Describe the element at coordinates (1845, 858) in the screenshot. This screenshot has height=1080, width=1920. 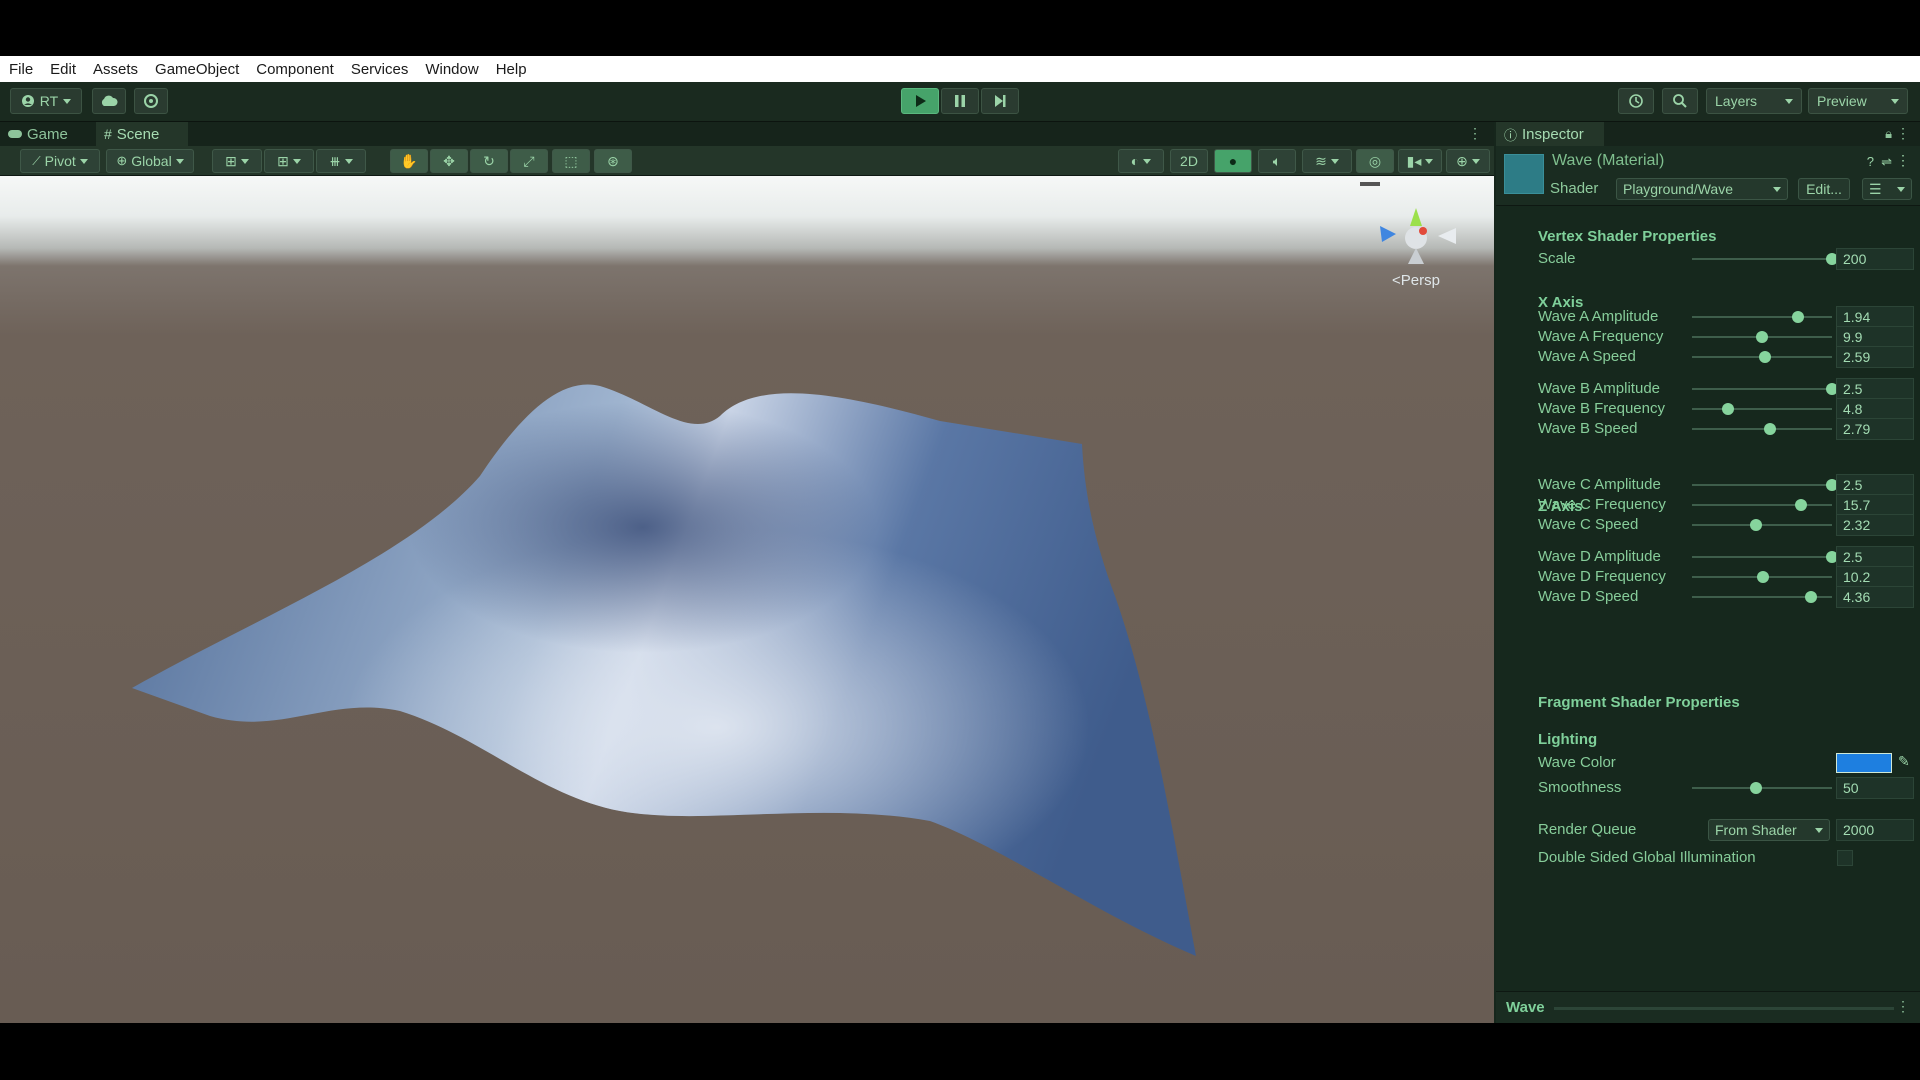
I see `double-sided-gi-checkbox` at that location.